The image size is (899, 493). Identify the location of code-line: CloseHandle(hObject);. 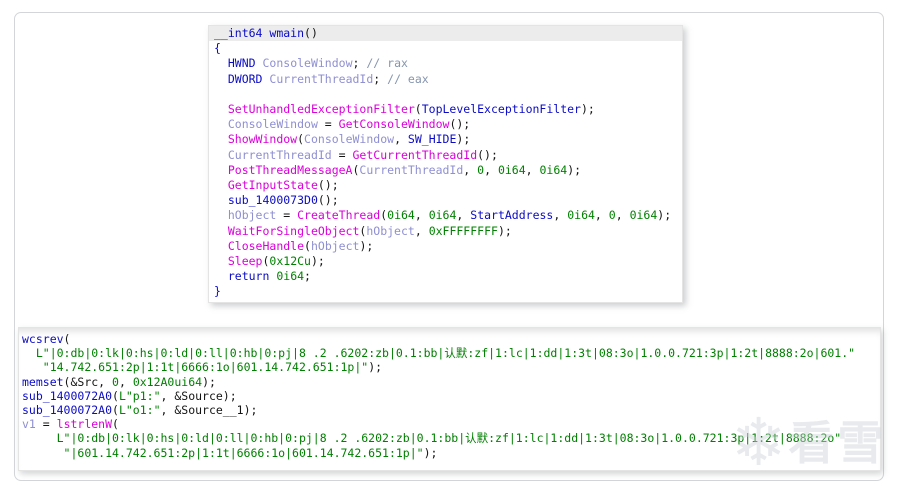
(448, 246).